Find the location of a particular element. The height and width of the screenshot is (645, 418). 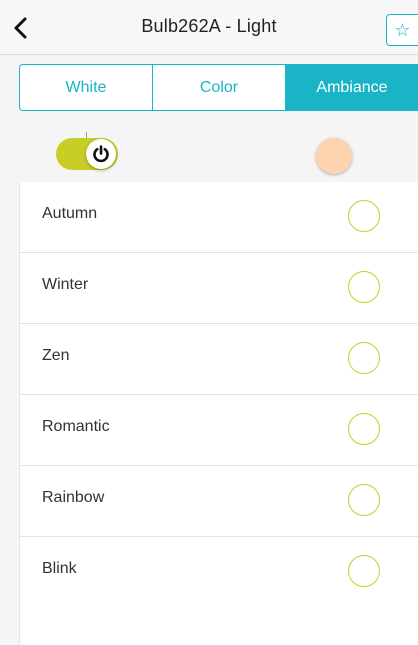

tab-color: Color is located at coordinates (219, 87).